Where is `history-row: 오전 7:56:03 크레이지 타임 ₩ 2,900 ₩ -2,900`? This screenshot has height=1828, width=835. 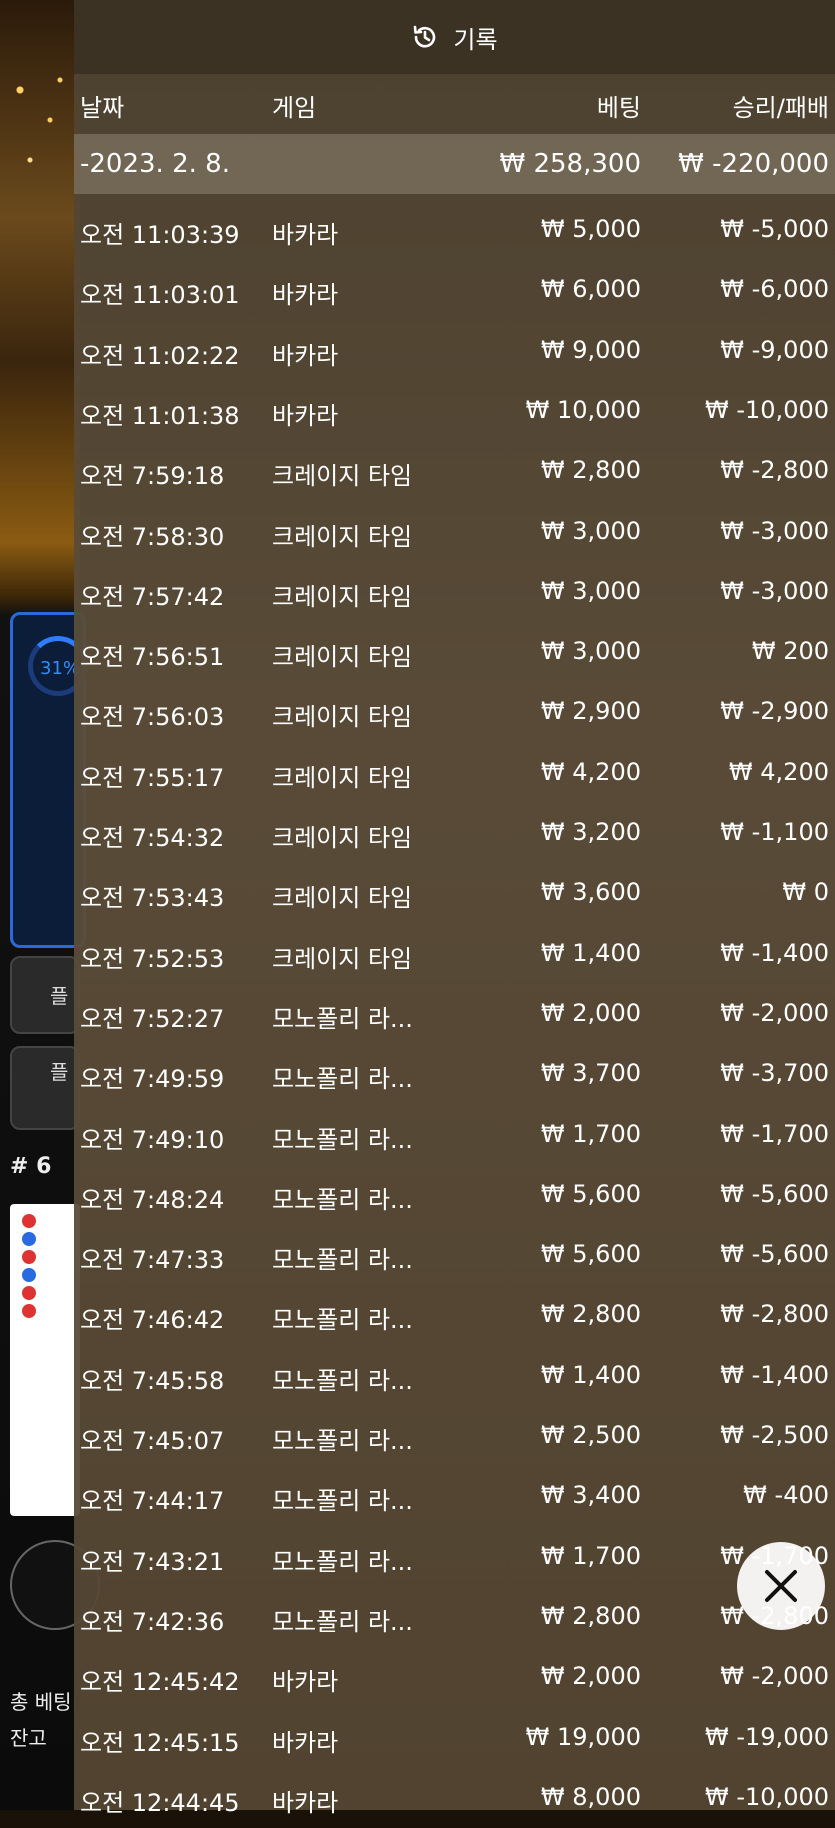 history-row: 오전 7:56:03 크레이지 타임 ₩ 2,900 ₩ -2,900 is located at coordinates (454, 712).